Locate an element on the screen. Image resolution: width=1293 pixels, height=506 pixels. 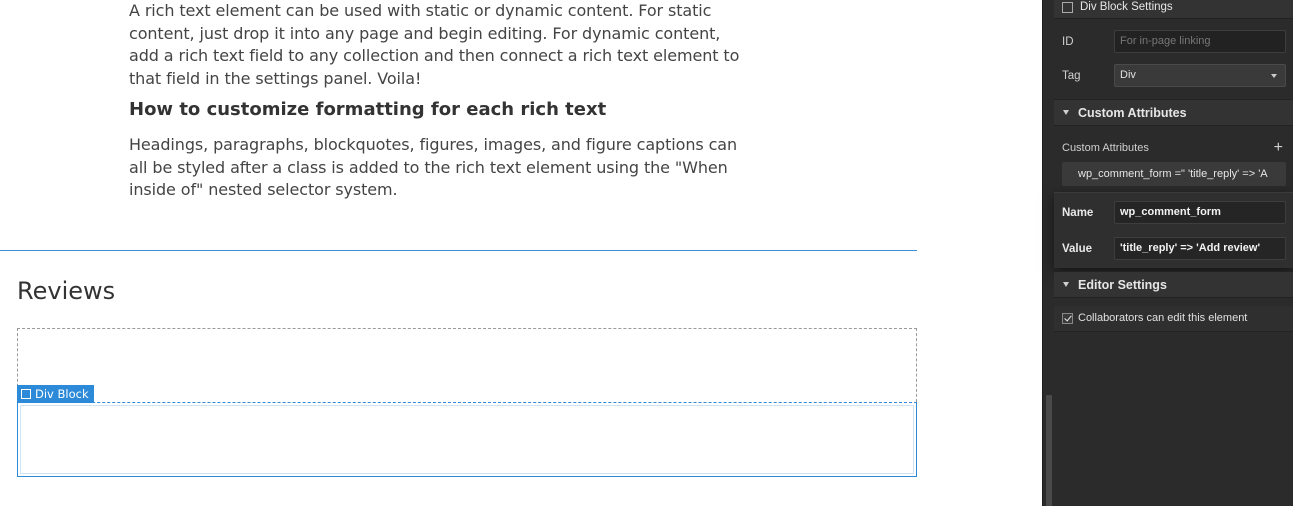
attribute-name-input: wp_comment_form is located at coordinates (1200, 212).